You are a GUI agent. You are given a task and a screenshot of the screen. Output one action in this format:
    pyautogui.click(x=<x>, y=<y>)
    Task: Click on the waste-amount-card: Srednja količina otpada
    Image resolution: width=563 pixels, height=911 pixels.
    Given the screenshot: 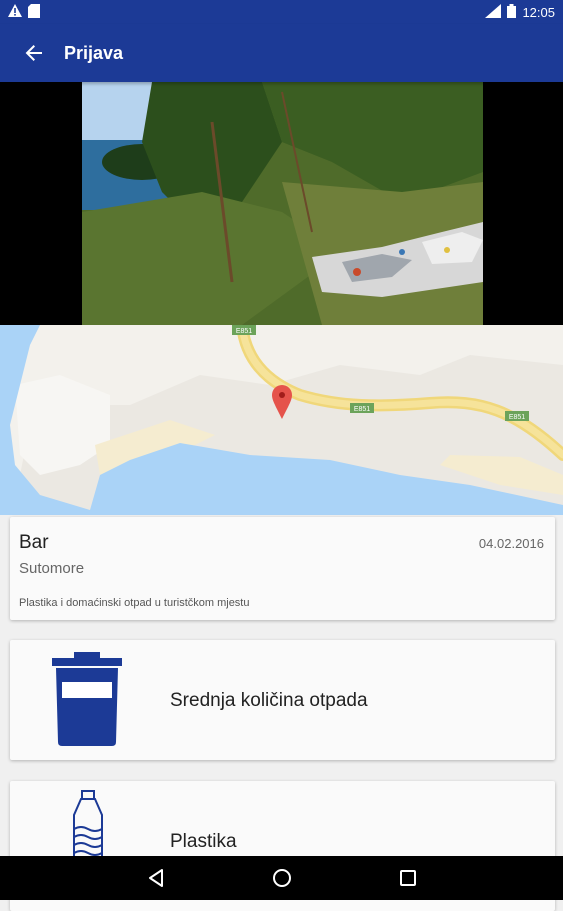 What is the action you would take?
    pyautogui.click(x=282, y=700)
    